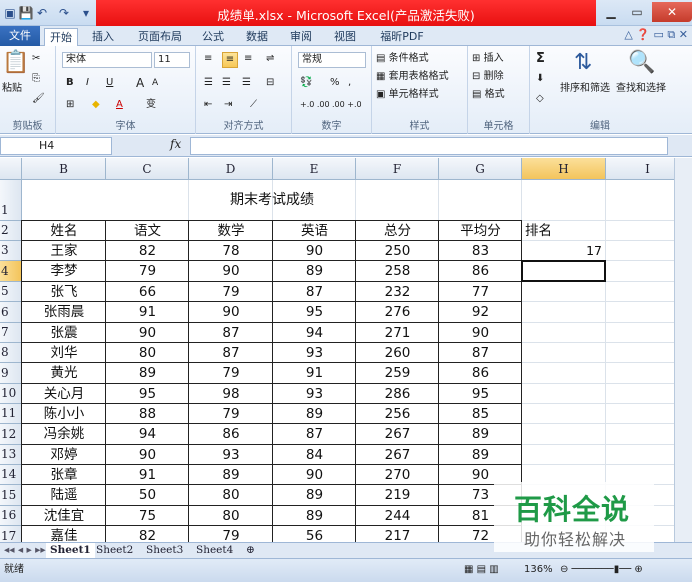 Image resolution: width=692 pixels, height=582 pixels. Describe the element at coordinates (11, 231) in the screenshot. I see `row-header-2: 2` at that location.